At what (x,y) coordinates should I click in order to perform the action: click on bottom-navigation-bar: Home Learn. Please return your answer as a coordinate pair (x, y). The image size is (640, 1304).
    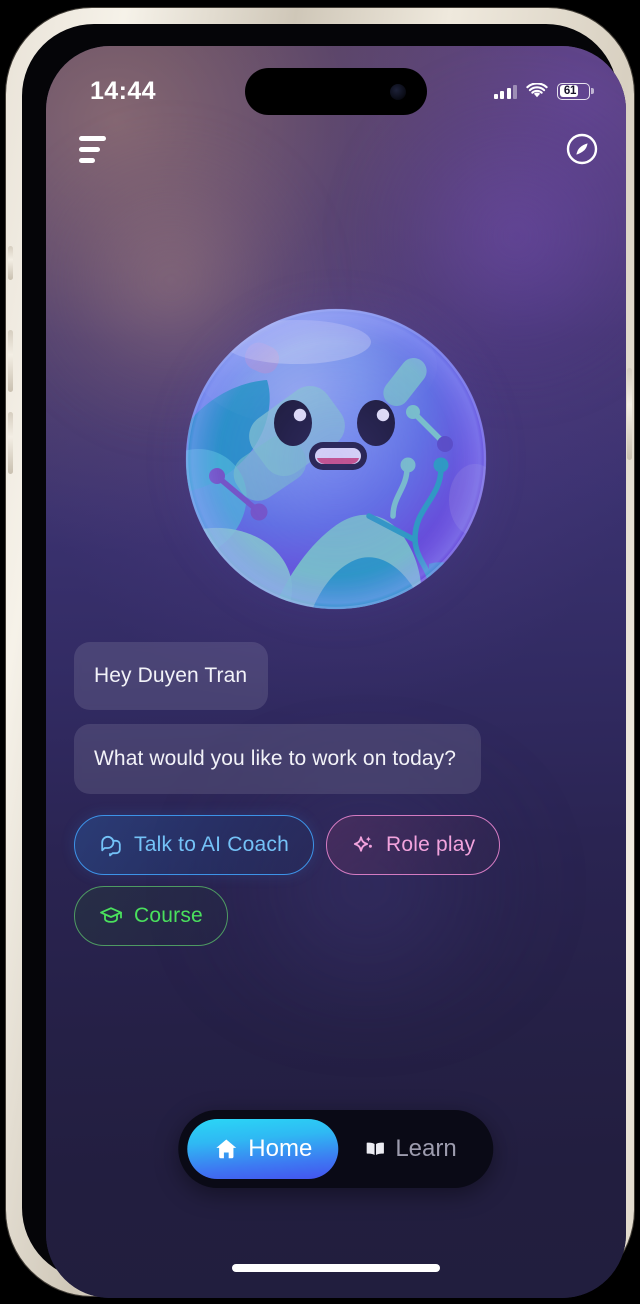
    Looking at the image, I should click on (336, 1149).